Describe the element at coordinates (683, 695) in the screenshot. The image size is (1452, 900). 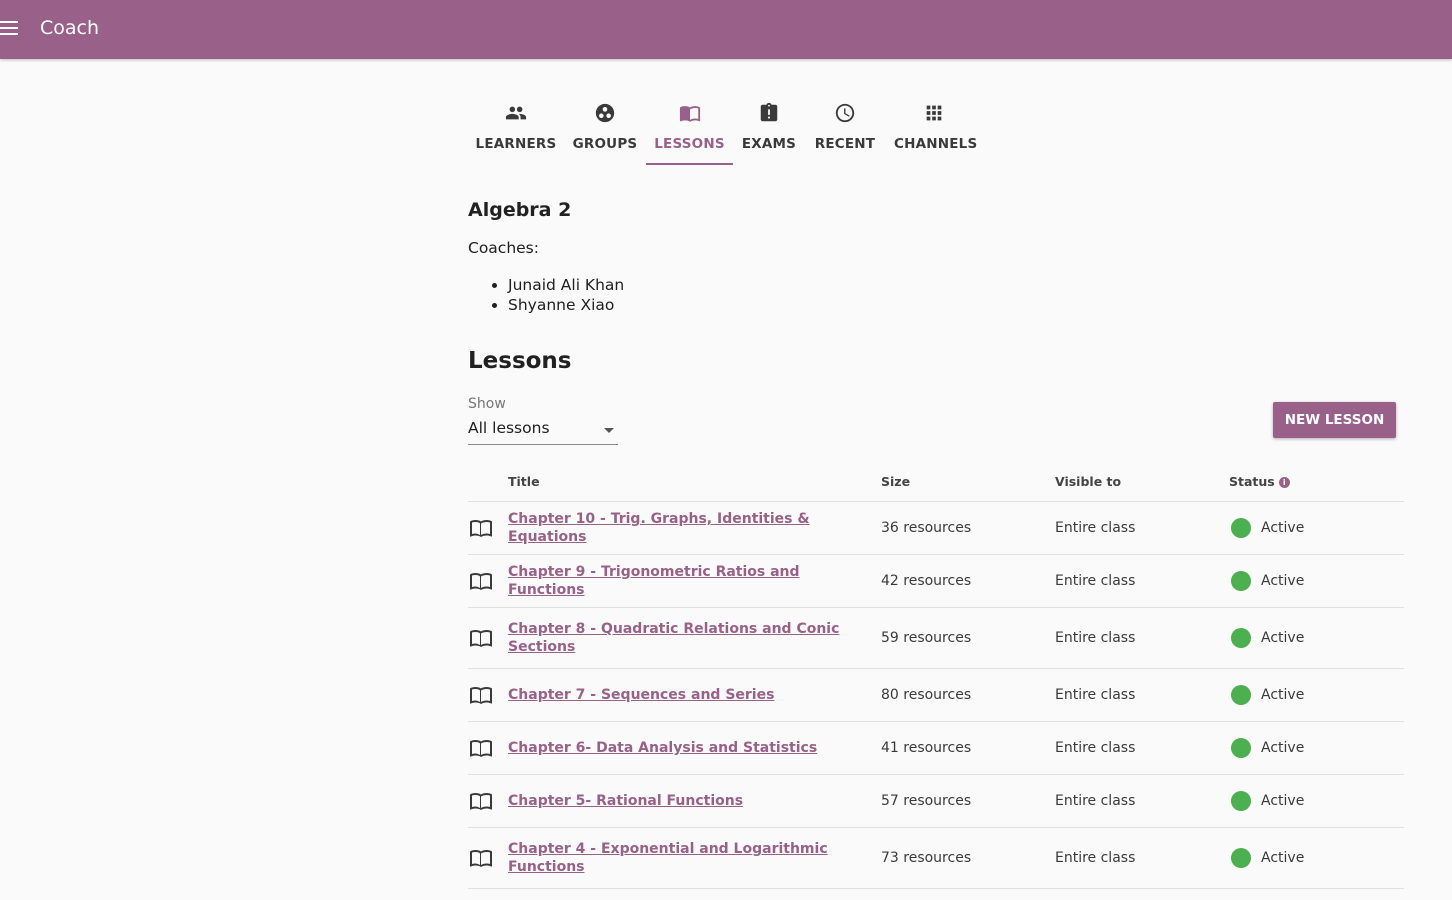
I see `lesson-title-link: Chapter 7 - Sequences and Series` at that location.